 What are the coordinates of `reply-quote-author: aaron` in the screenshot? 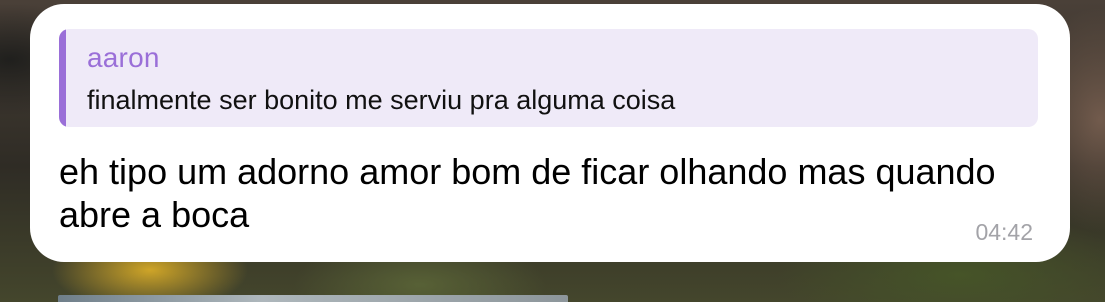 It's located at (123, 57).